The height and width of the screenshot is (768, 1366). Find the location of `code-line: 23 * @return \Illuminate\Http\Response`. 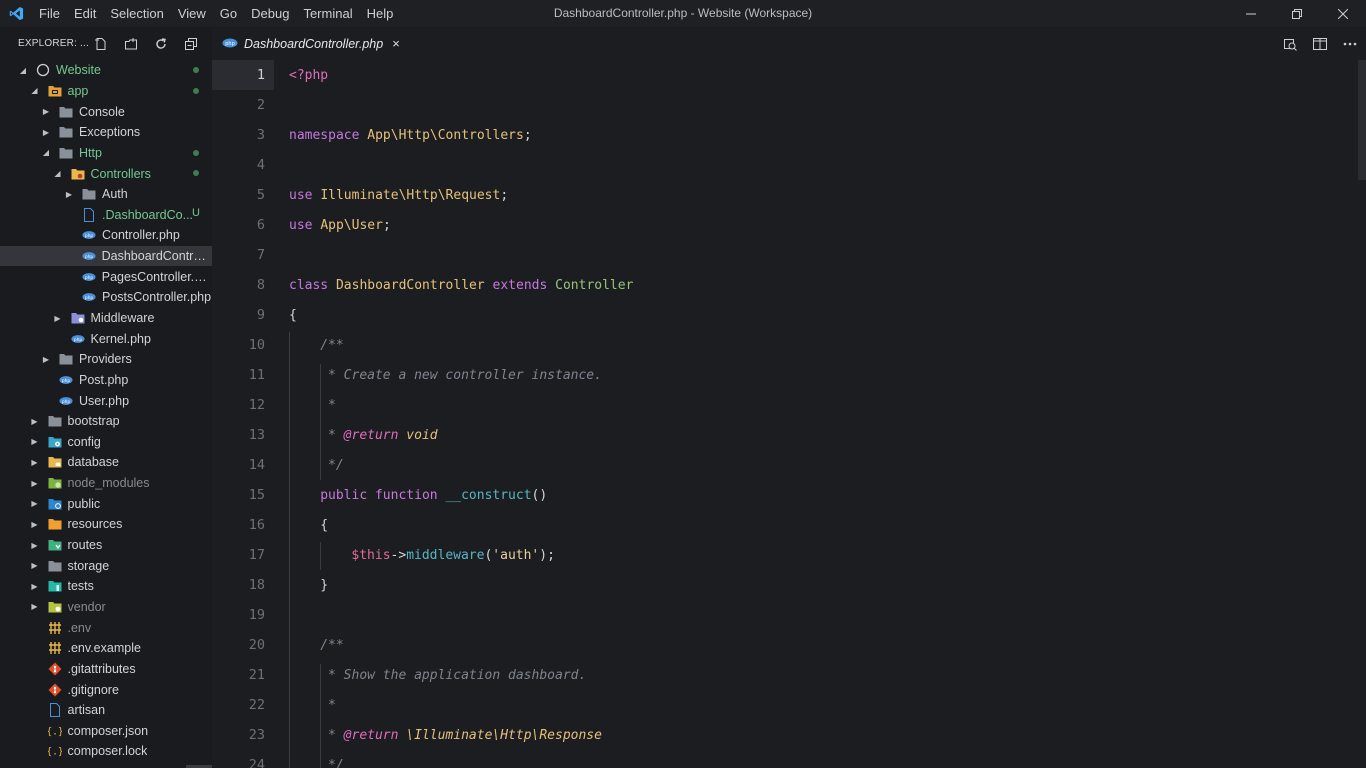

code-line: 23 * @return \Illuminate\Http\Response is located at coordinates (789, 735).